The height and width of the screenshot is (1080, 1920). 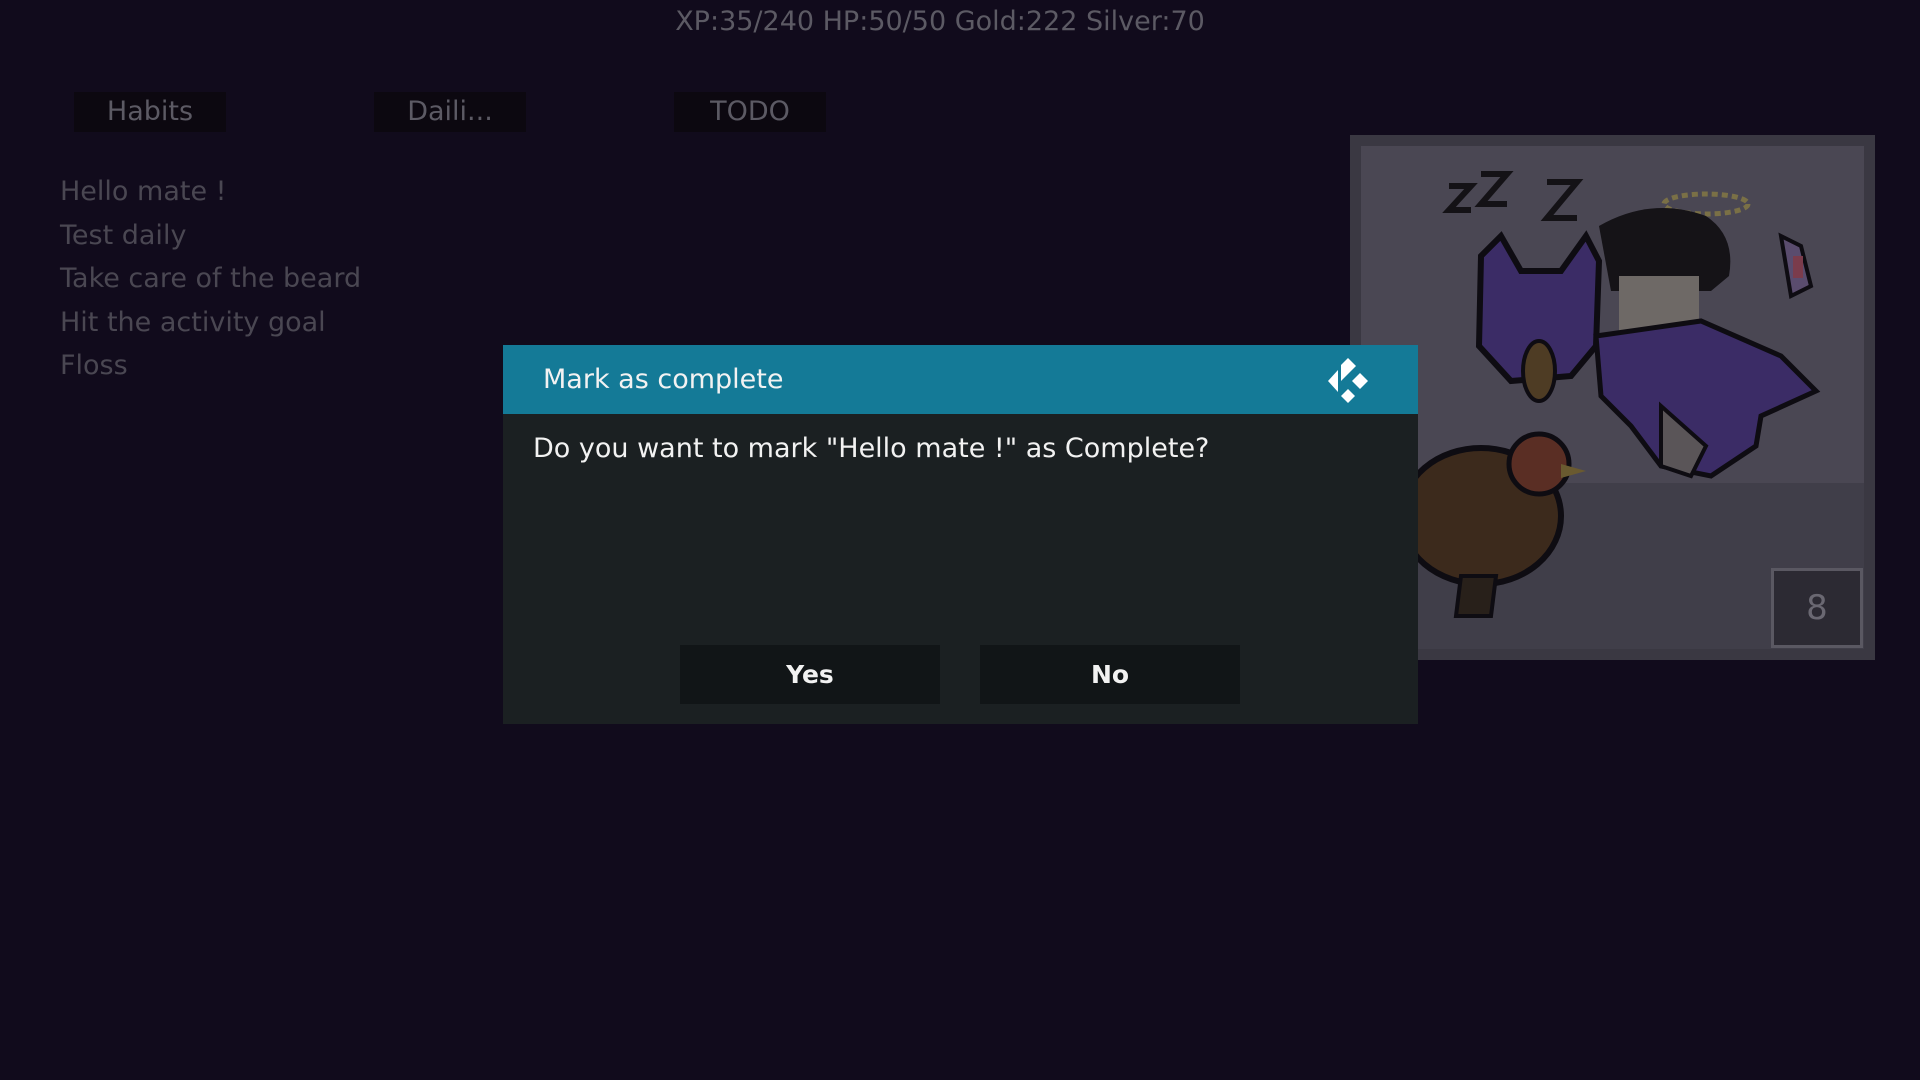 I want to click on yes-button: Yes, so click(x=810, y=674).